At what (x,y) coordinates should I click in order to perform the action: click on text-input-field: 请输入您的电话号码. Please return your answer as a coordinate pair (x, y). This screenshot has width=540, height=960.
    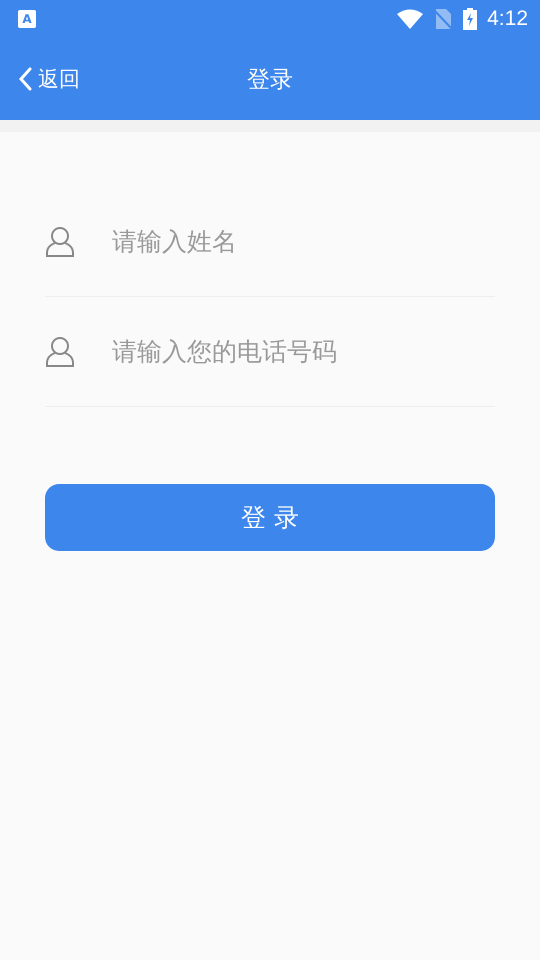
    Looking at the image, I should click on (302, 351).